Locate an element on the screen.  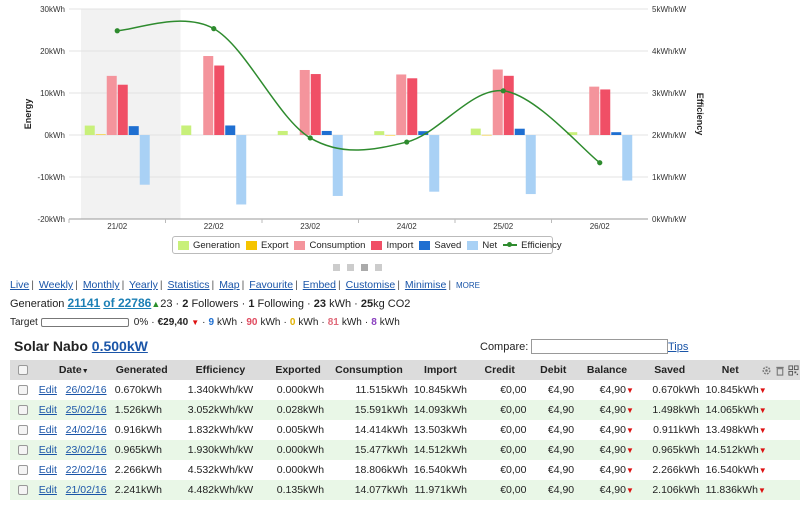
date-link: 24/02/16 is located at coordinates (86, 430).